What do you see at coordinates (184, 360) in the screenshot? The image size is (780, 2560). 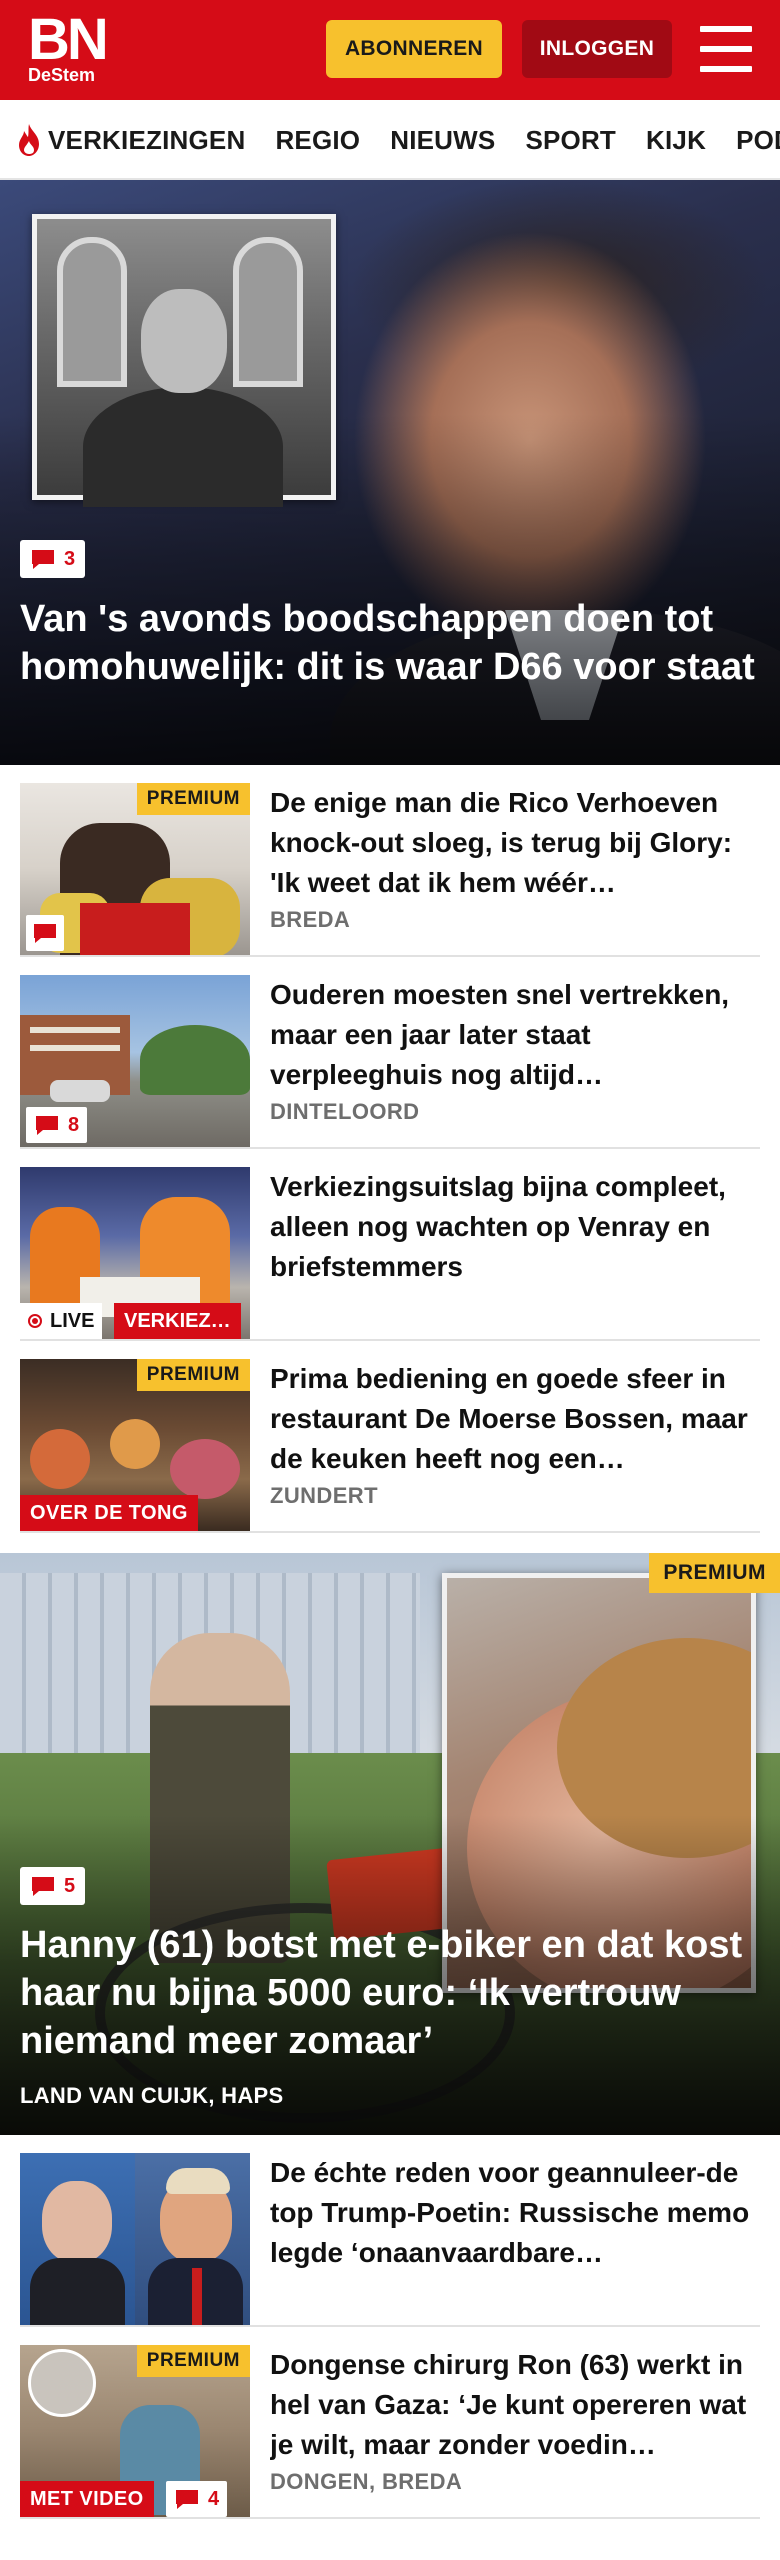 I see `hero-inset-photo` at bounding box center [184, 360].